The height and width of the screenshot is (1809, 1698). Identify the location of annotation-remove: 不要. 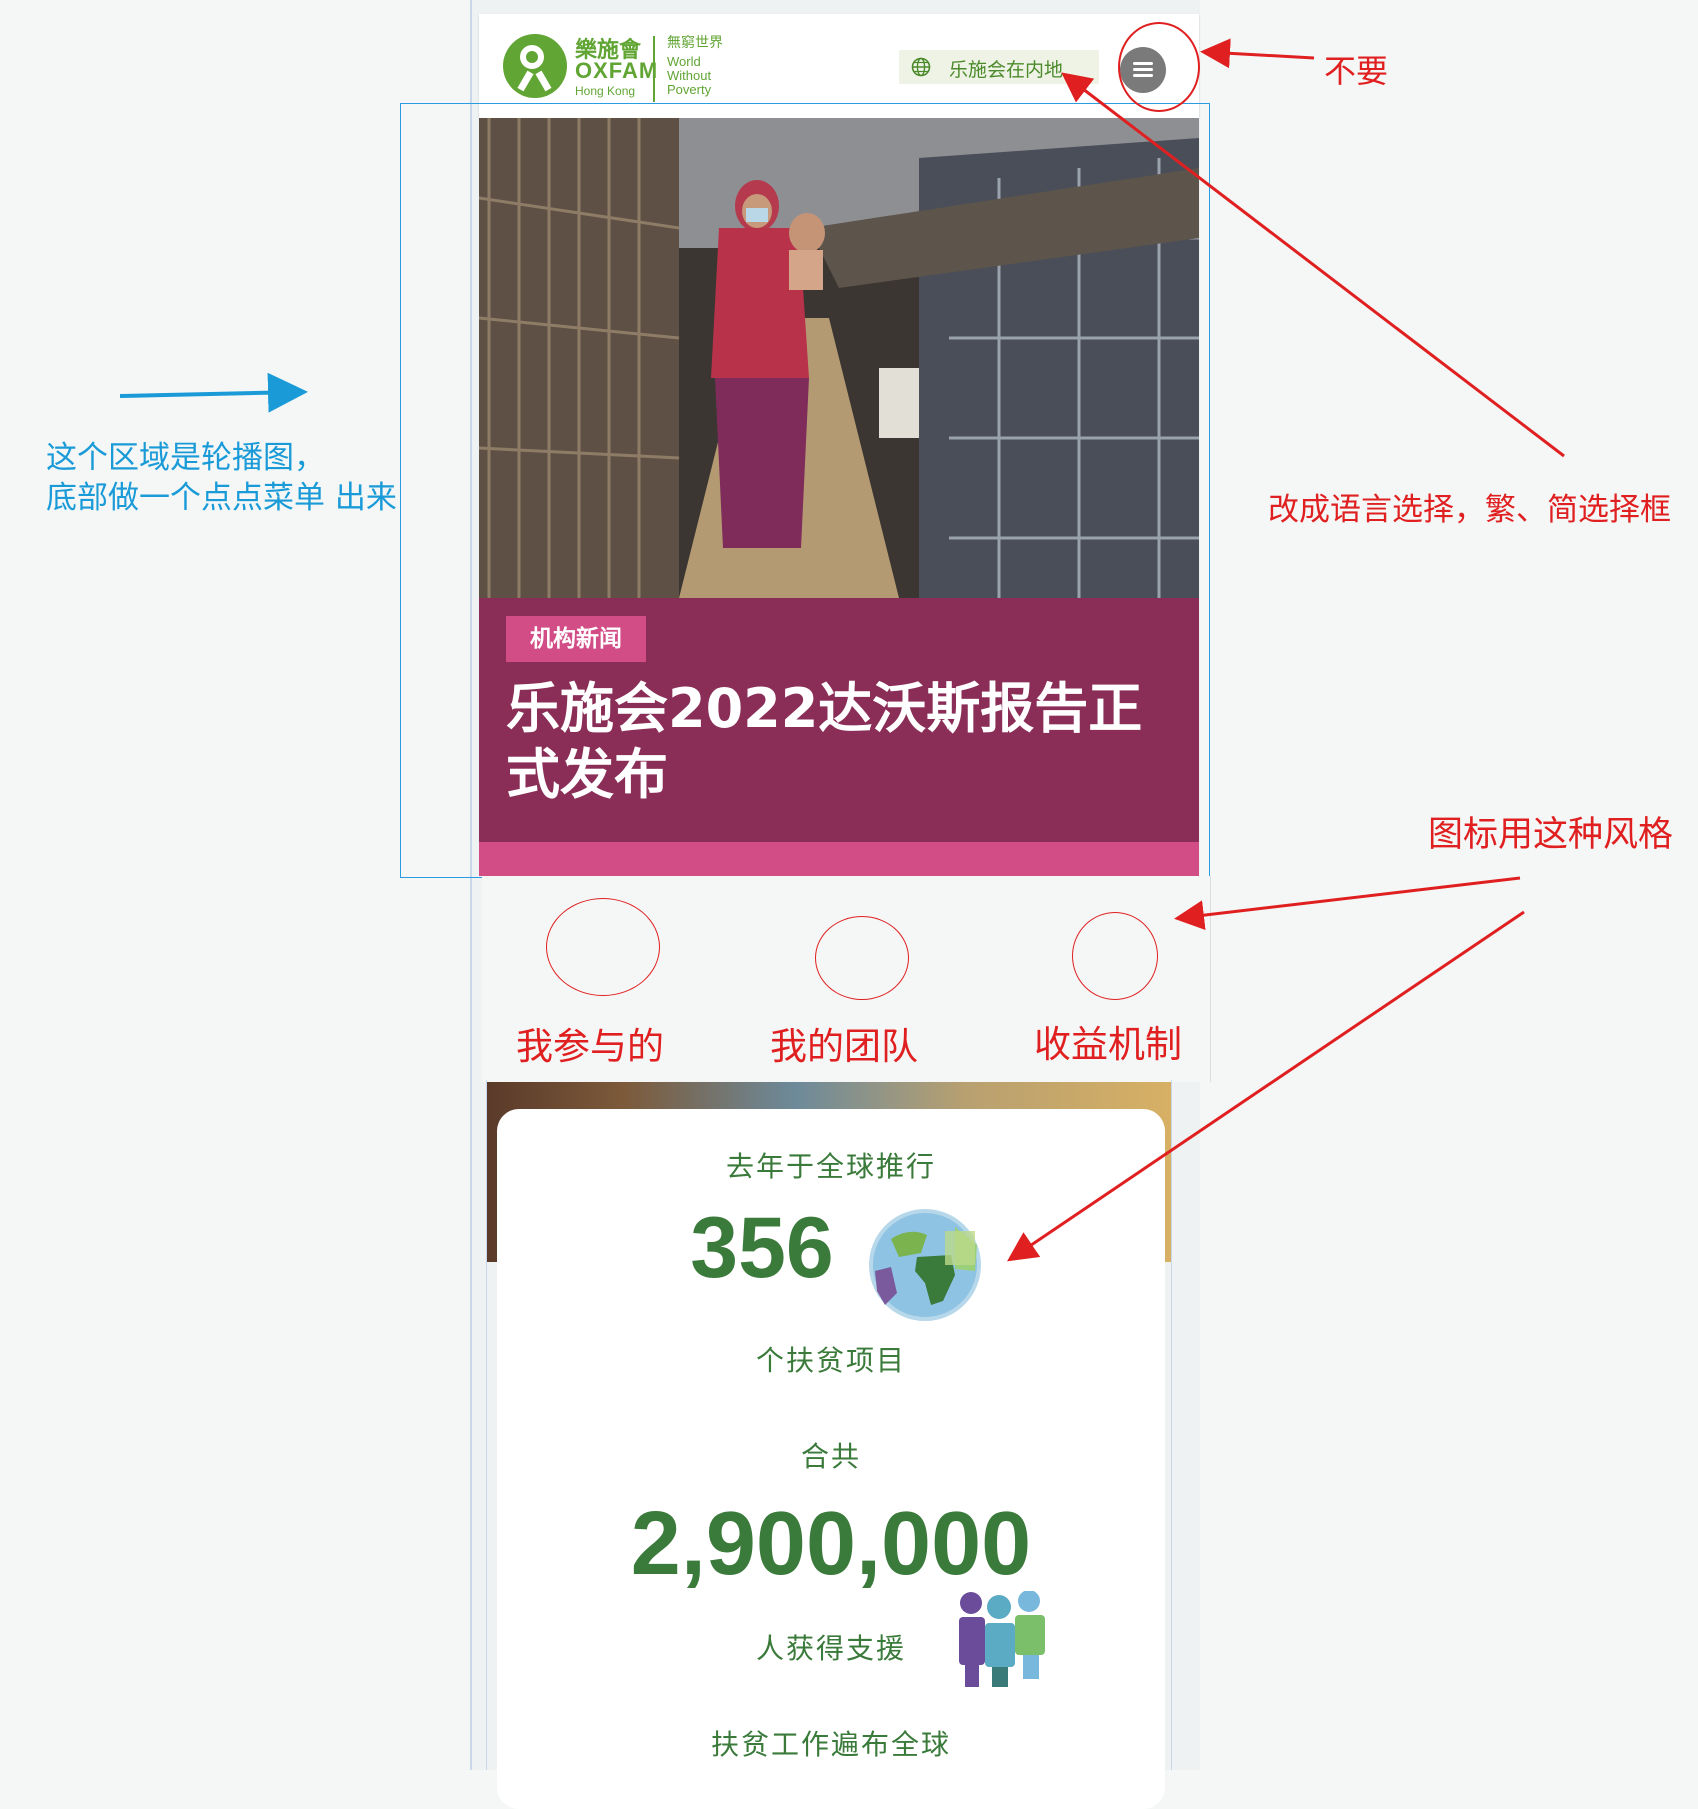
(1356, 71).